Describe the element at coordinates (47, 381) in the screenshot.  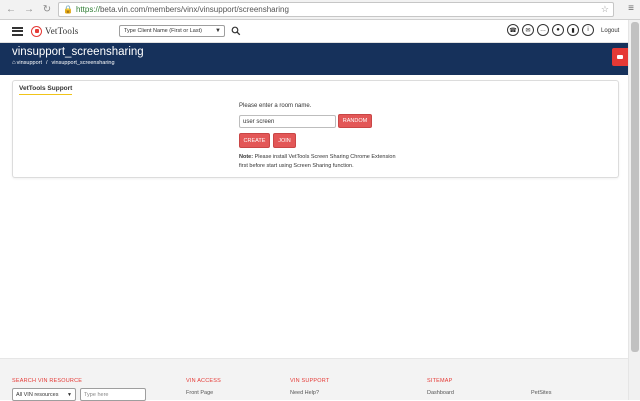
I see `footer-heading-search: SEARCH VIN RESOURCE` at that location.